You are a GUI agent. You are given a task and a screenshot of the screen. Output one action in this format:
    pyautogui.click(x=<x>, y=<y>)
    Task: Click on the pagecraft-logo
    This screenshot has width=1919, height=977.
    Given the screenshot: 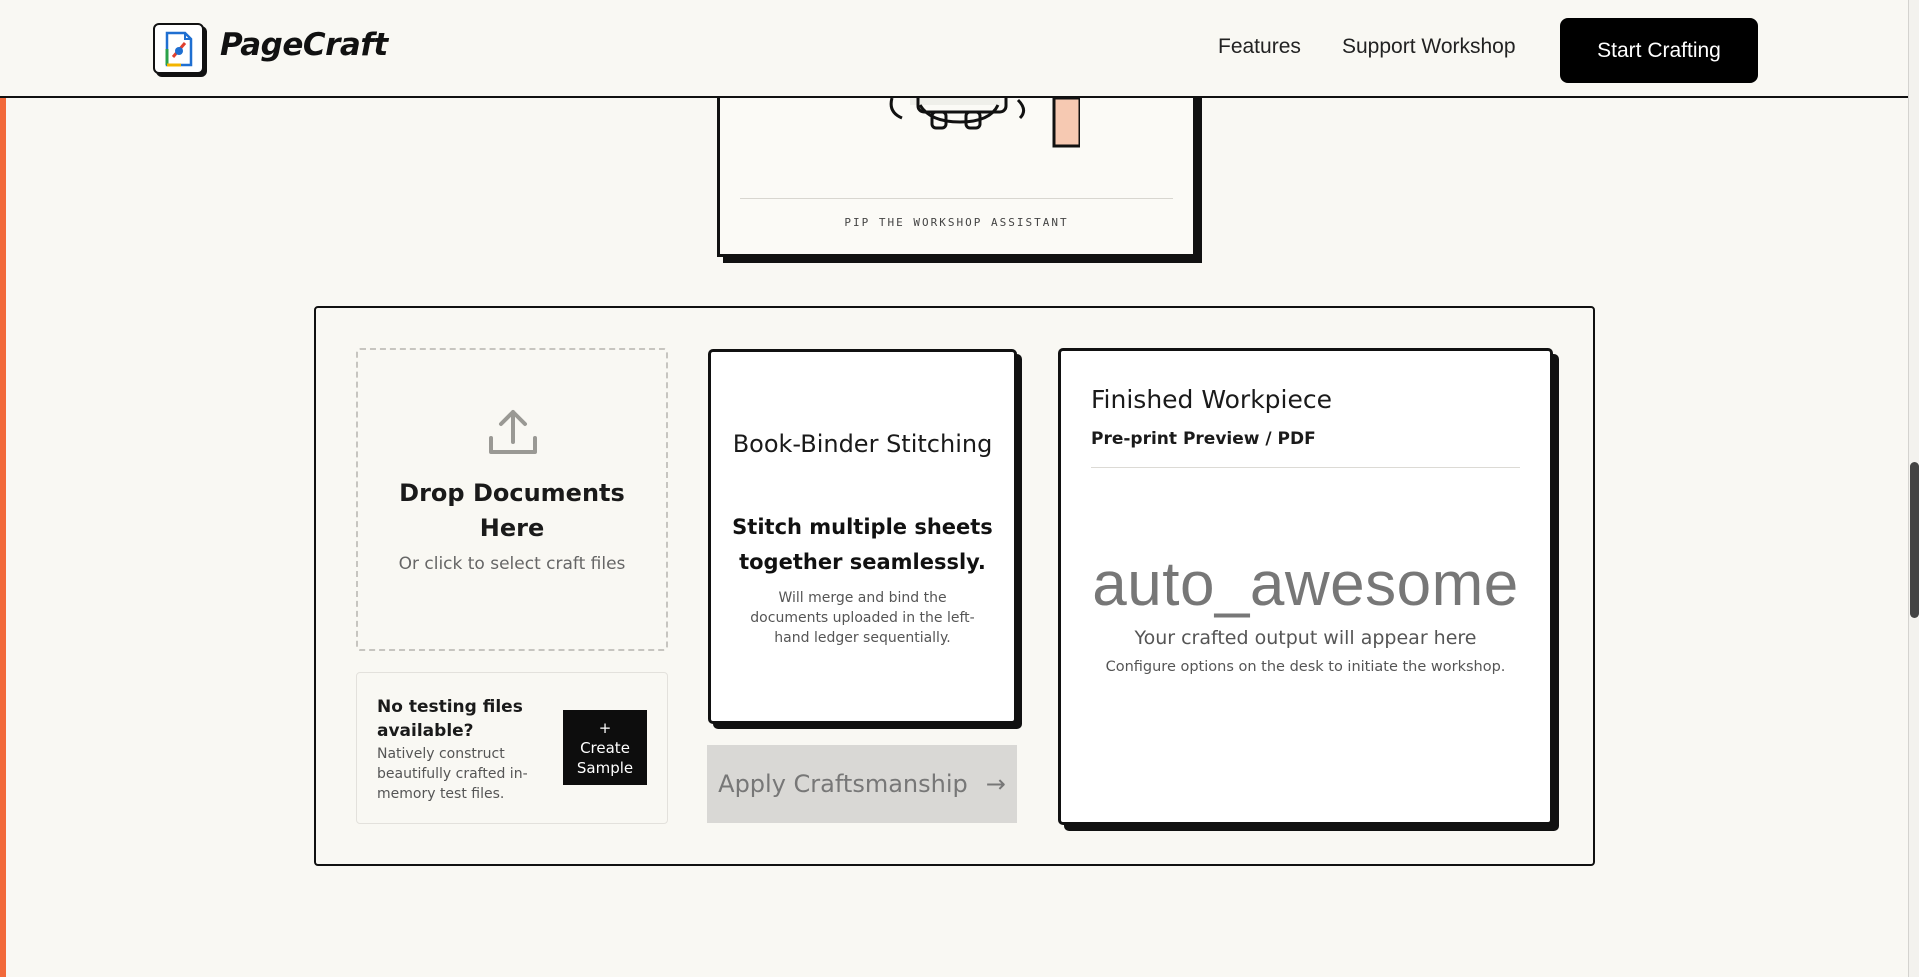 What is the action you would take?
    pyautogui.click(x=178, y=48)
    